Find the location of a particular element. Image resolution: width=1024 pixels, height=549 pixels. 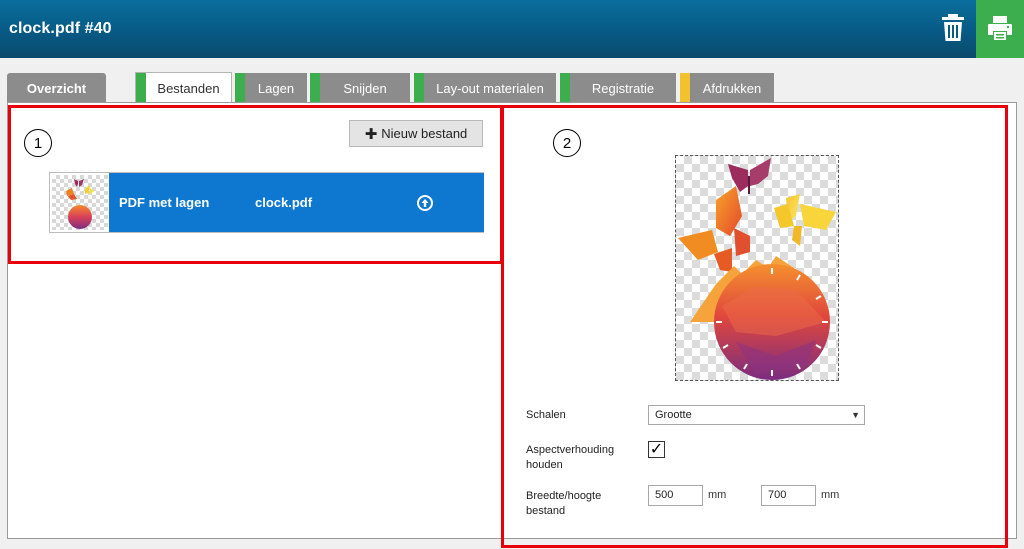

new-file-button: ✚ Nieuw bestand is located at coordinates (416, 133).